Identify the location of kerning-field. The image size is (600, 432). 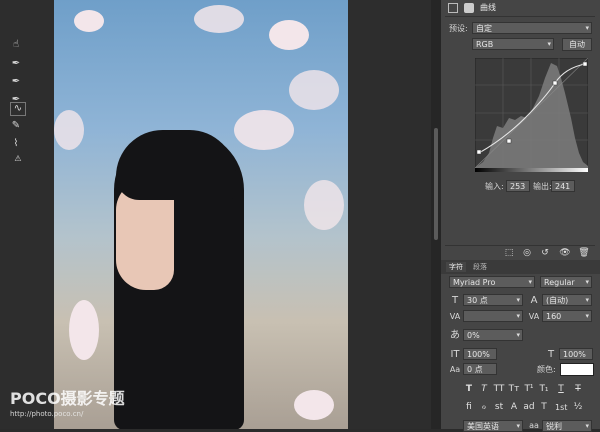
(493, 316).